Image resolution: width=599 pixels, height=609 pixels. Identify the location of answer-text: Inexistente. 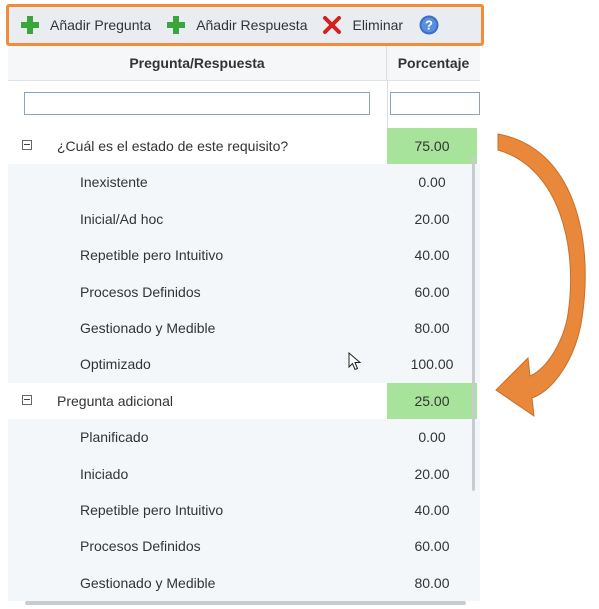
(114, 182).